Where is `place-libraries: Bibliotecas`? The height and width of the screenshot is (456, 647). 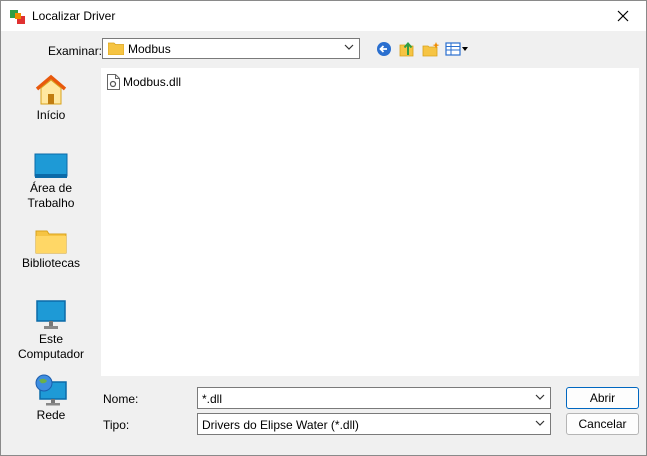
place-libraries: Bibliotecas is located at coordinates (51, 249).